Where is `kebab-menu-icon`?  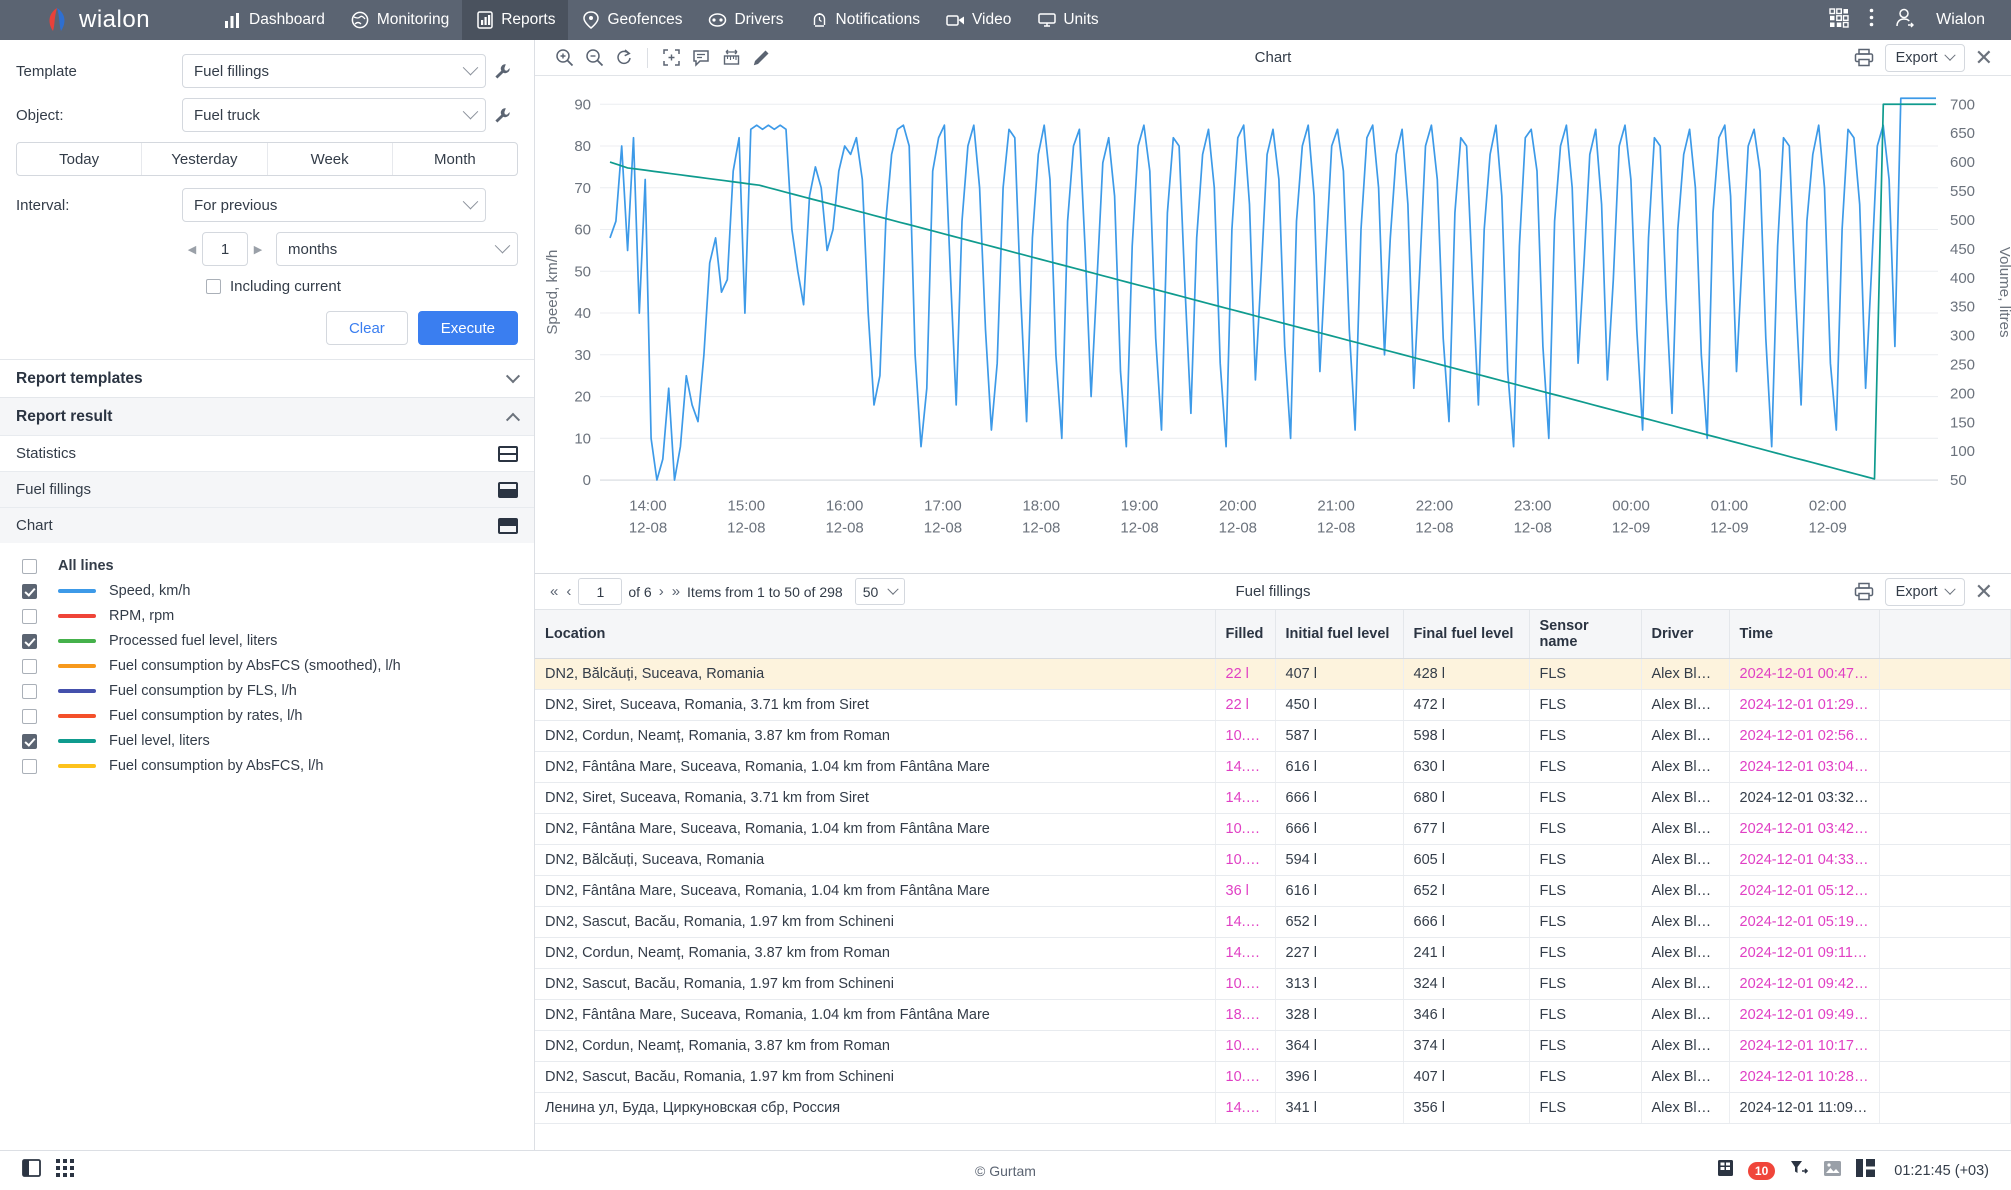
kebab-menu-icon is located at coordinates (1871, 20).